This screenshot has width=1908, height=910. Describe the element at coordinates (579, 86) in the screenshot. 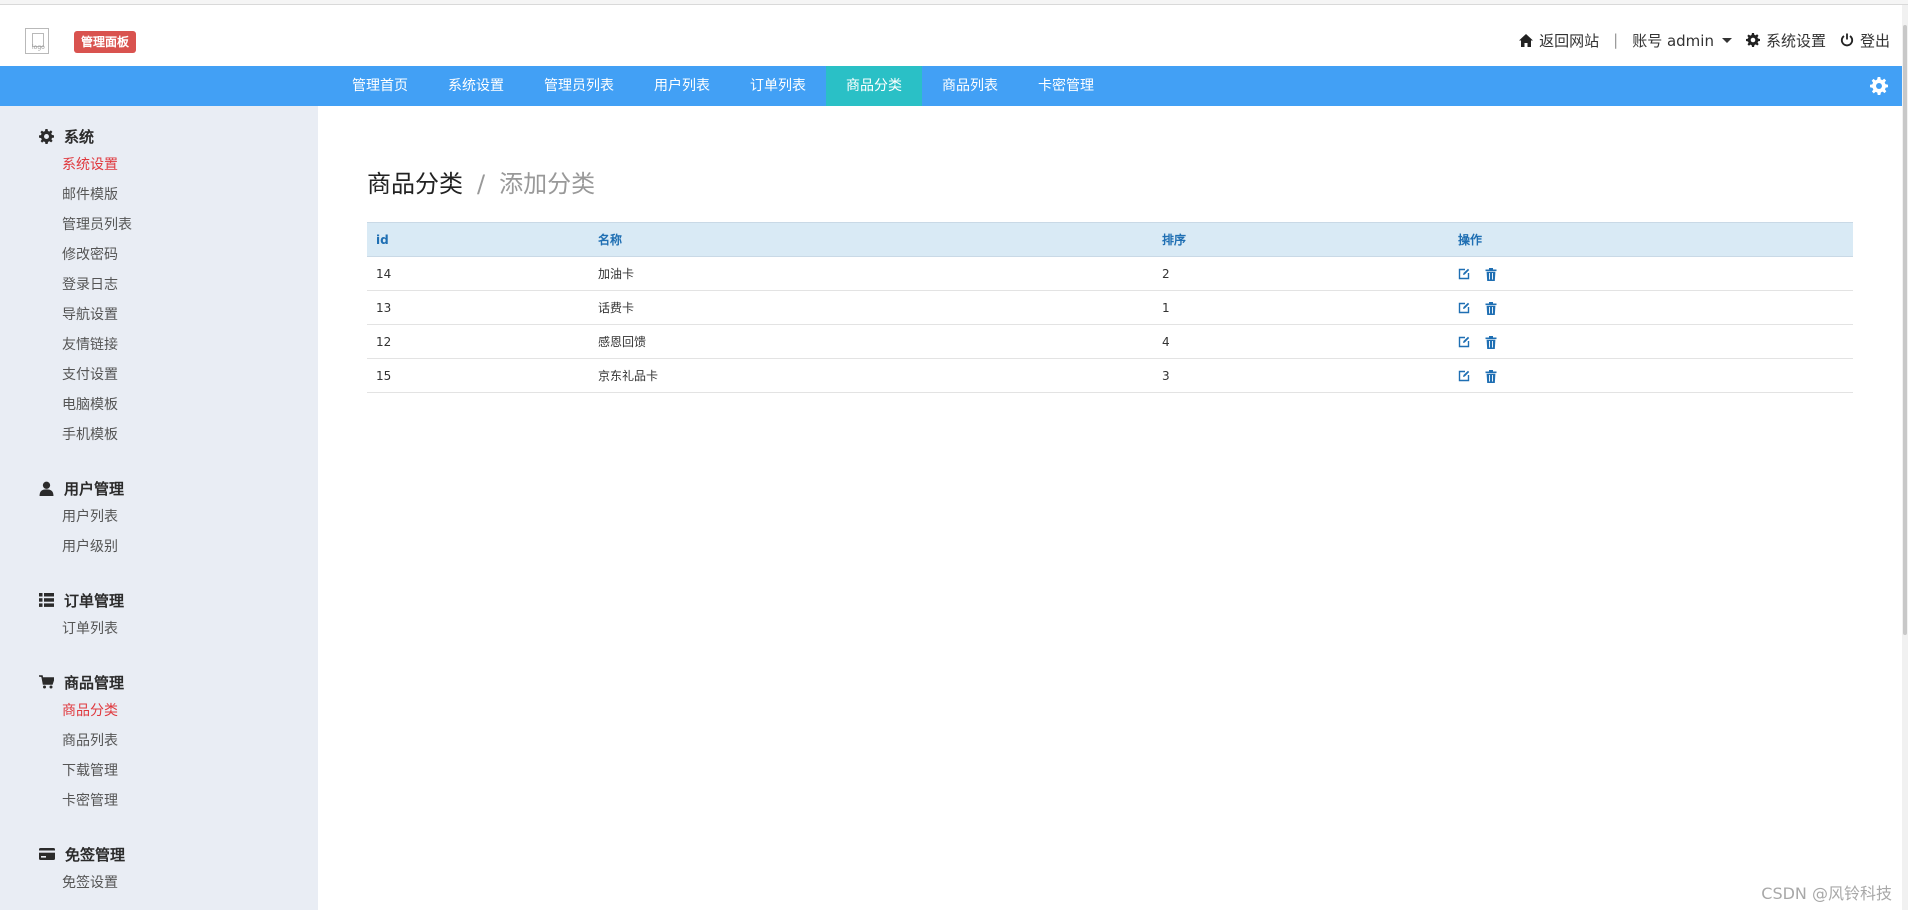

I see `nav-item-admin-list: 管理员列表` at that location.